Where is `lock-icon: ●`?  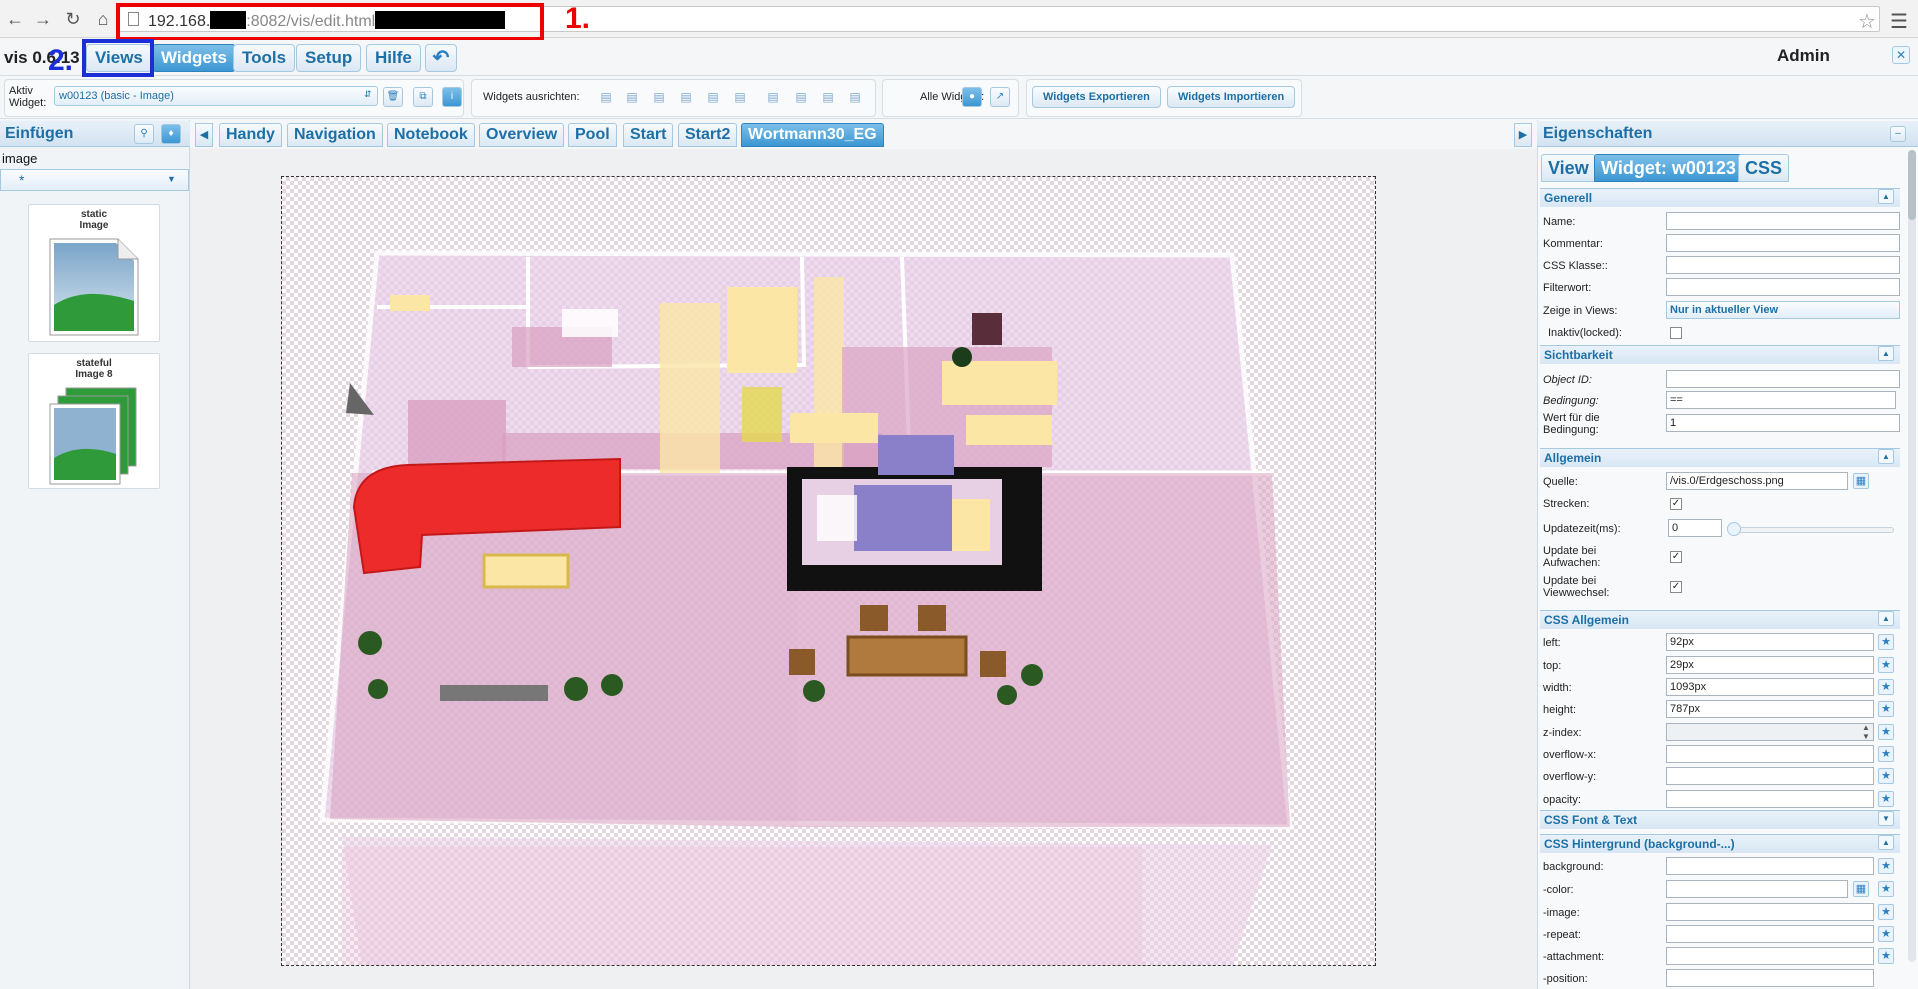 lock-icon: ● is located at coordinates (972, 97).